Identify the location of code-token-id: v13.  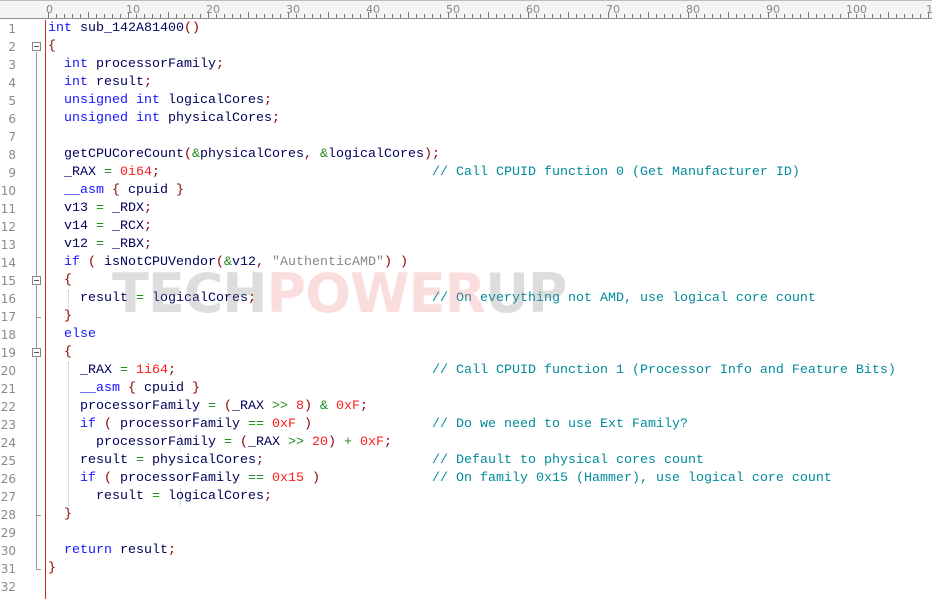
(68, 208).